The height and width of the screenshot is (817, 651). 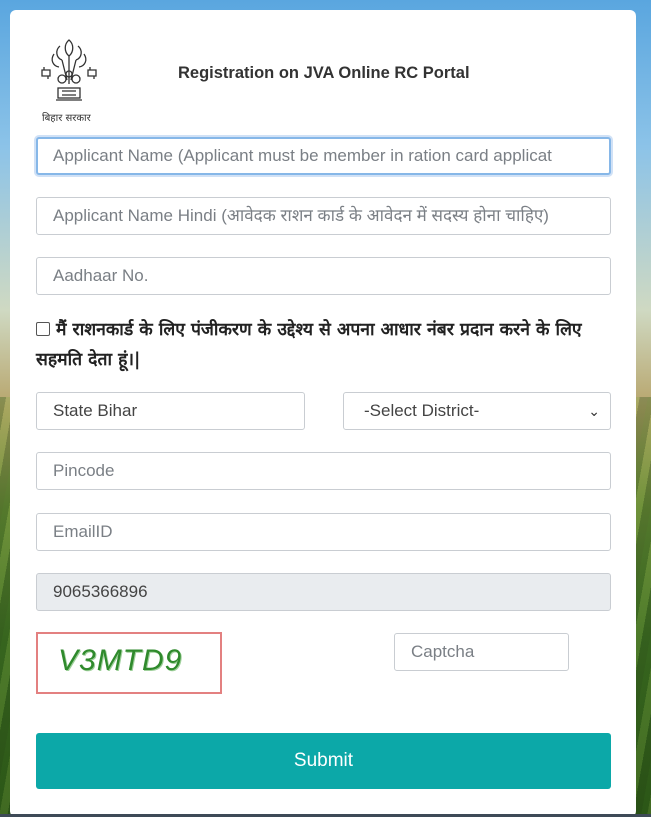 What do you see at coordinates (481, 652) in the screenshot?
I see `captcha-input: Captcha` at bounding box center [481, 652].